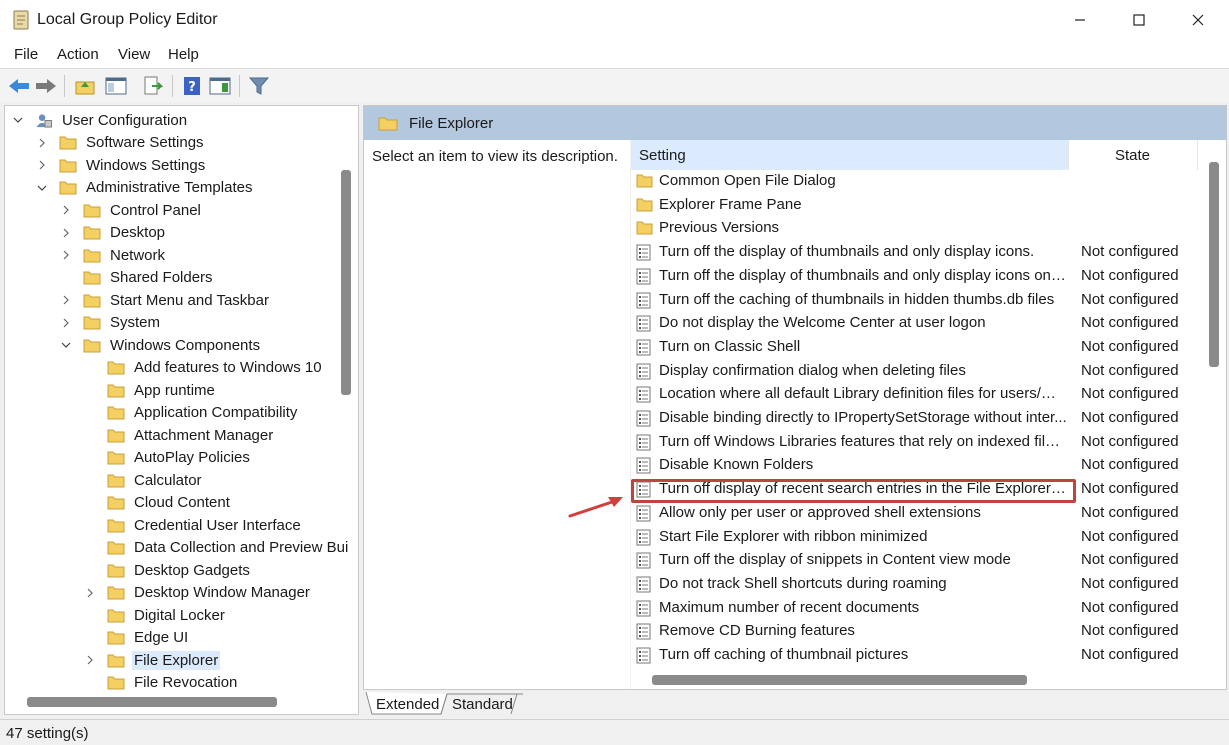 This screenshot has width=1229, height=745. I want to click on policy-row: Remove CD Burning features Not configured, so click(916, 631).